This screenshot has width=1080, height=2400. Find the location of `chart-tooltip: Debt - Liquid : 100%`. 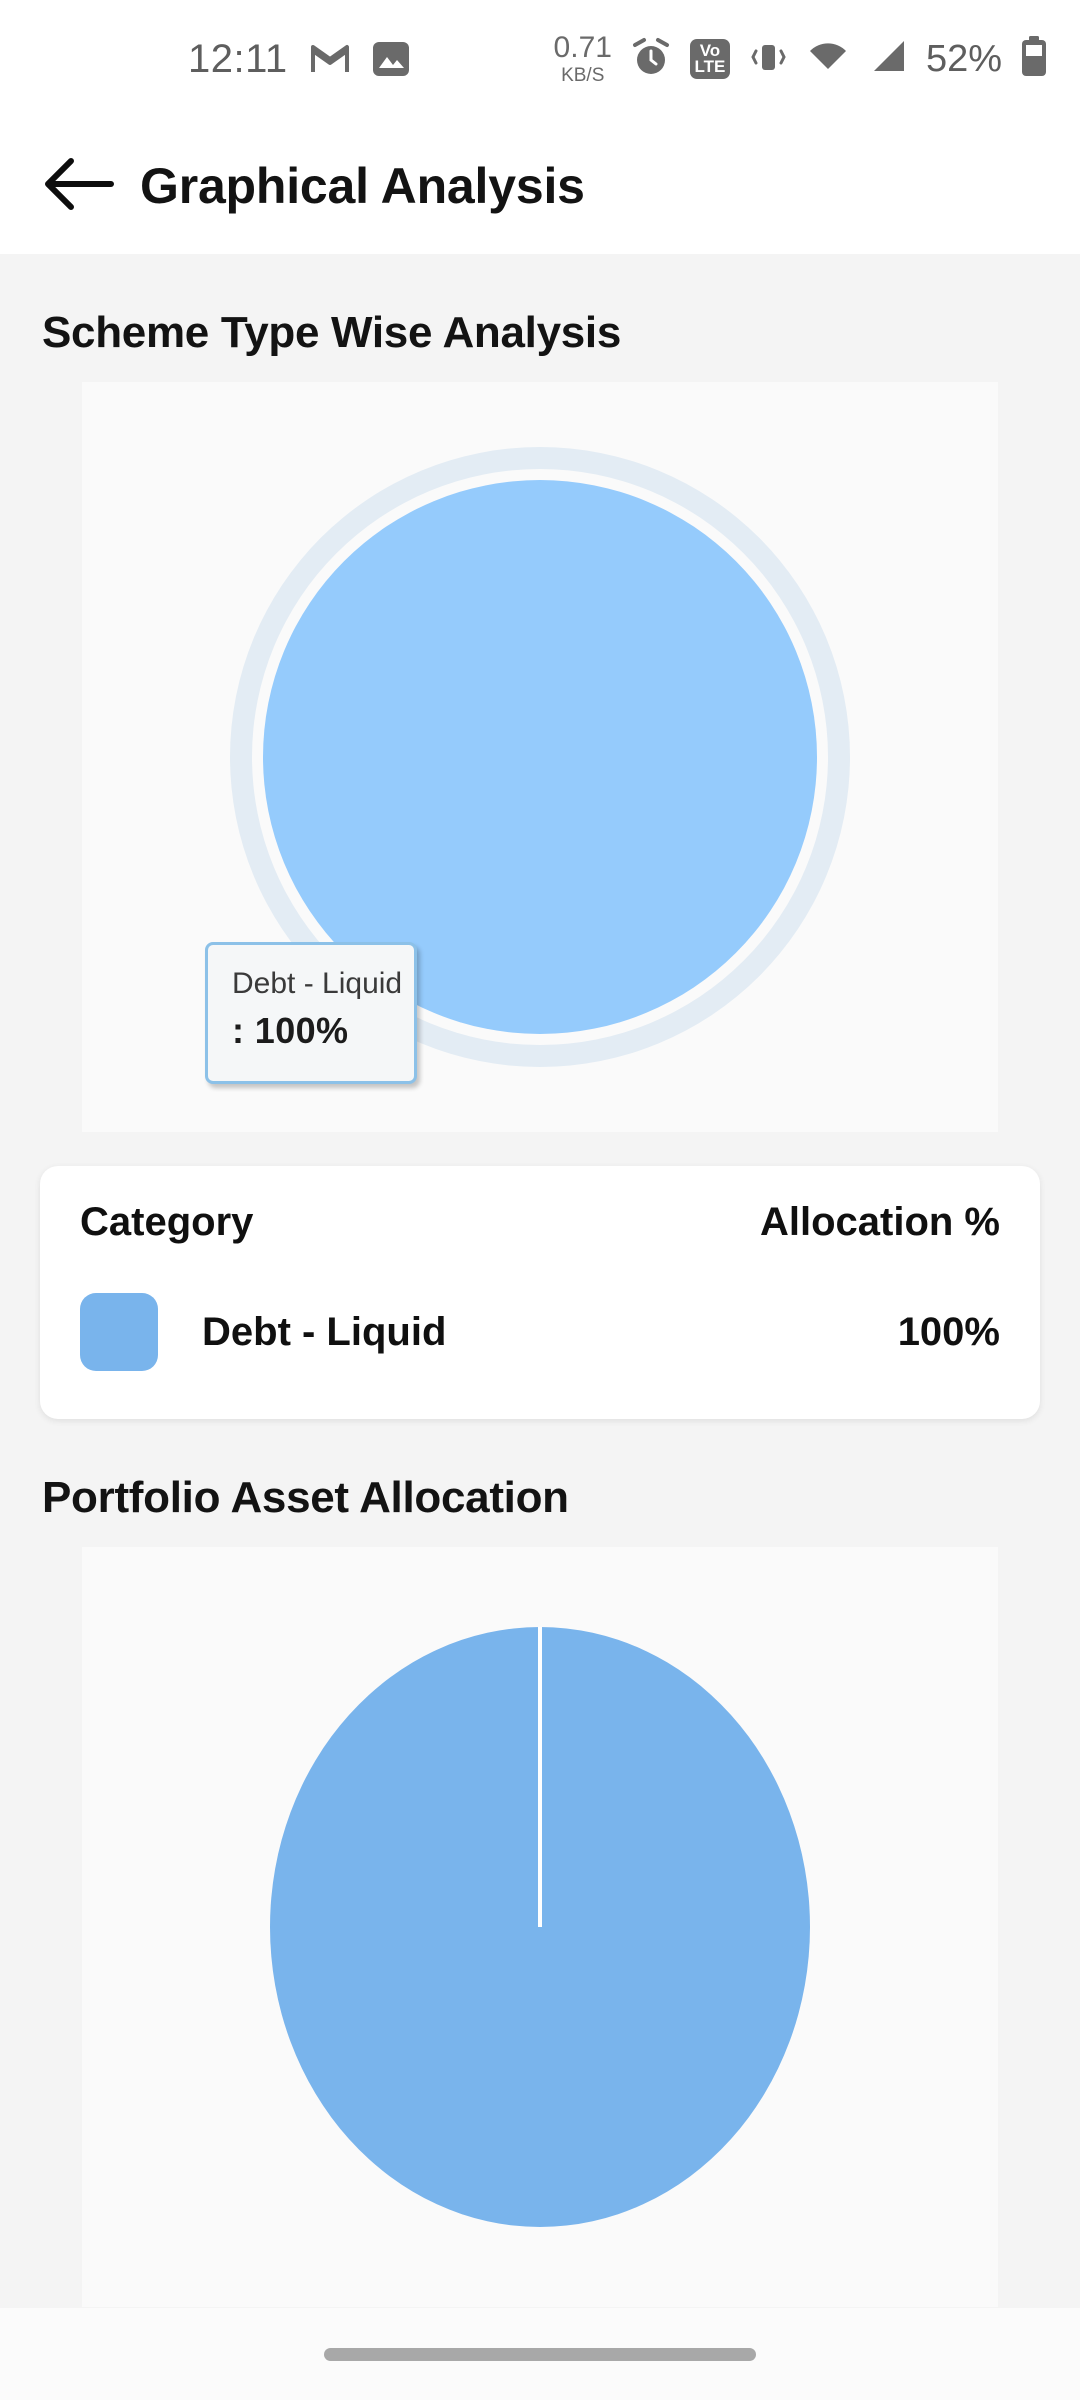

chart-tooltip: Debt - Liquid : 100% is located at coordinates (311, 1013).